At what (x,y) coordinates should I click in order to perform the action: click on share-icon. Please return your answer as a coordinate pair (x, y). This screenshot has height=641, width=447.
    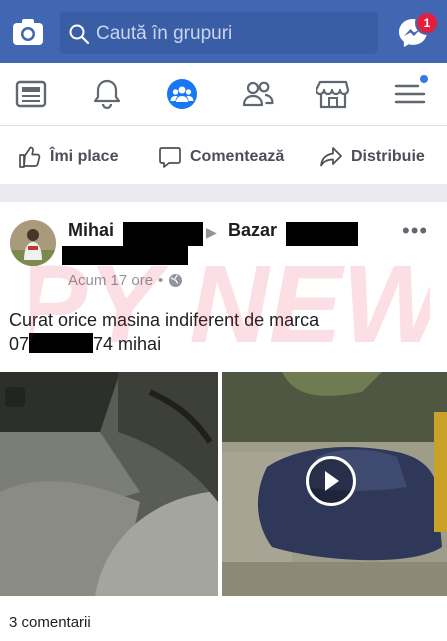
    Looking at the image, I should click on (331, 157).